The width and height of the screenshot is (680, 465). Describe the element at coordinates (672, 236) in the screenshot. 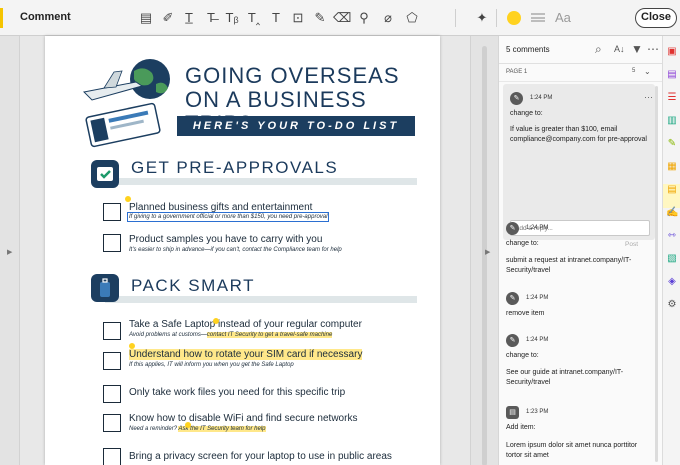

I see `measure-icon: ⇿` at that location.